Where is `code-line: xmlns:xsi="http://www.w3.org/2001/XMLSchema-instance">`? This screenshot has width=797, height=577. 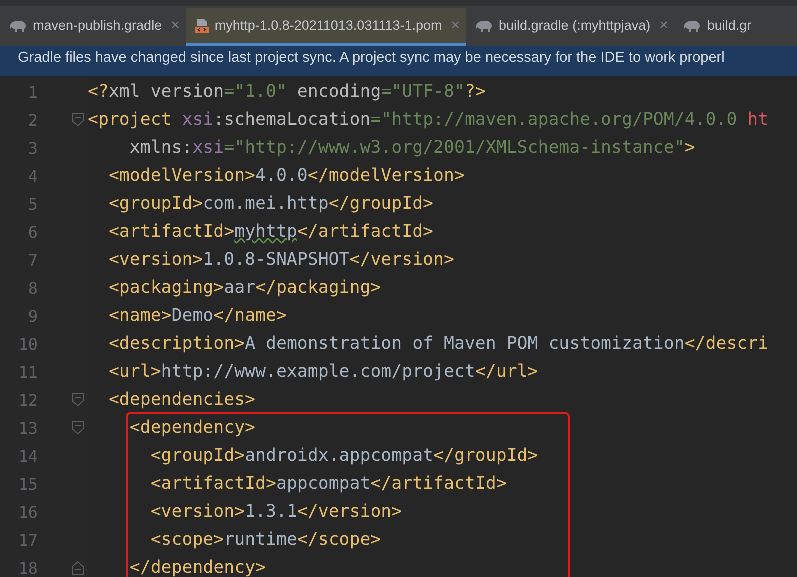 code-line: xmlns:xsi="http://www.w3.org/2001/XMLSchema-instance"> is located at coordinates (412, 148).